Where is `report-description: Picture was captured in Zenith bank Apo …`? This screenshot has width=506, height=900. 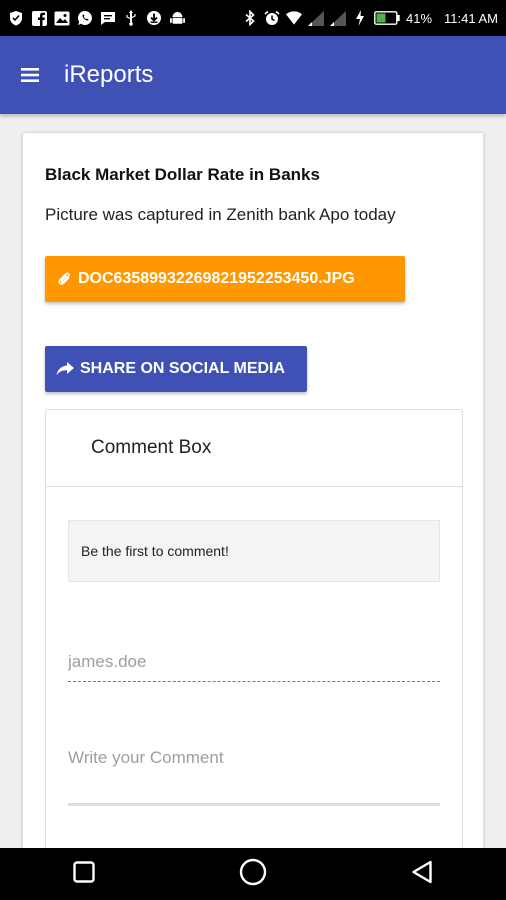
report-description: Picture was captured in Zenith bank Apo … is located at coordinates (220, 214).